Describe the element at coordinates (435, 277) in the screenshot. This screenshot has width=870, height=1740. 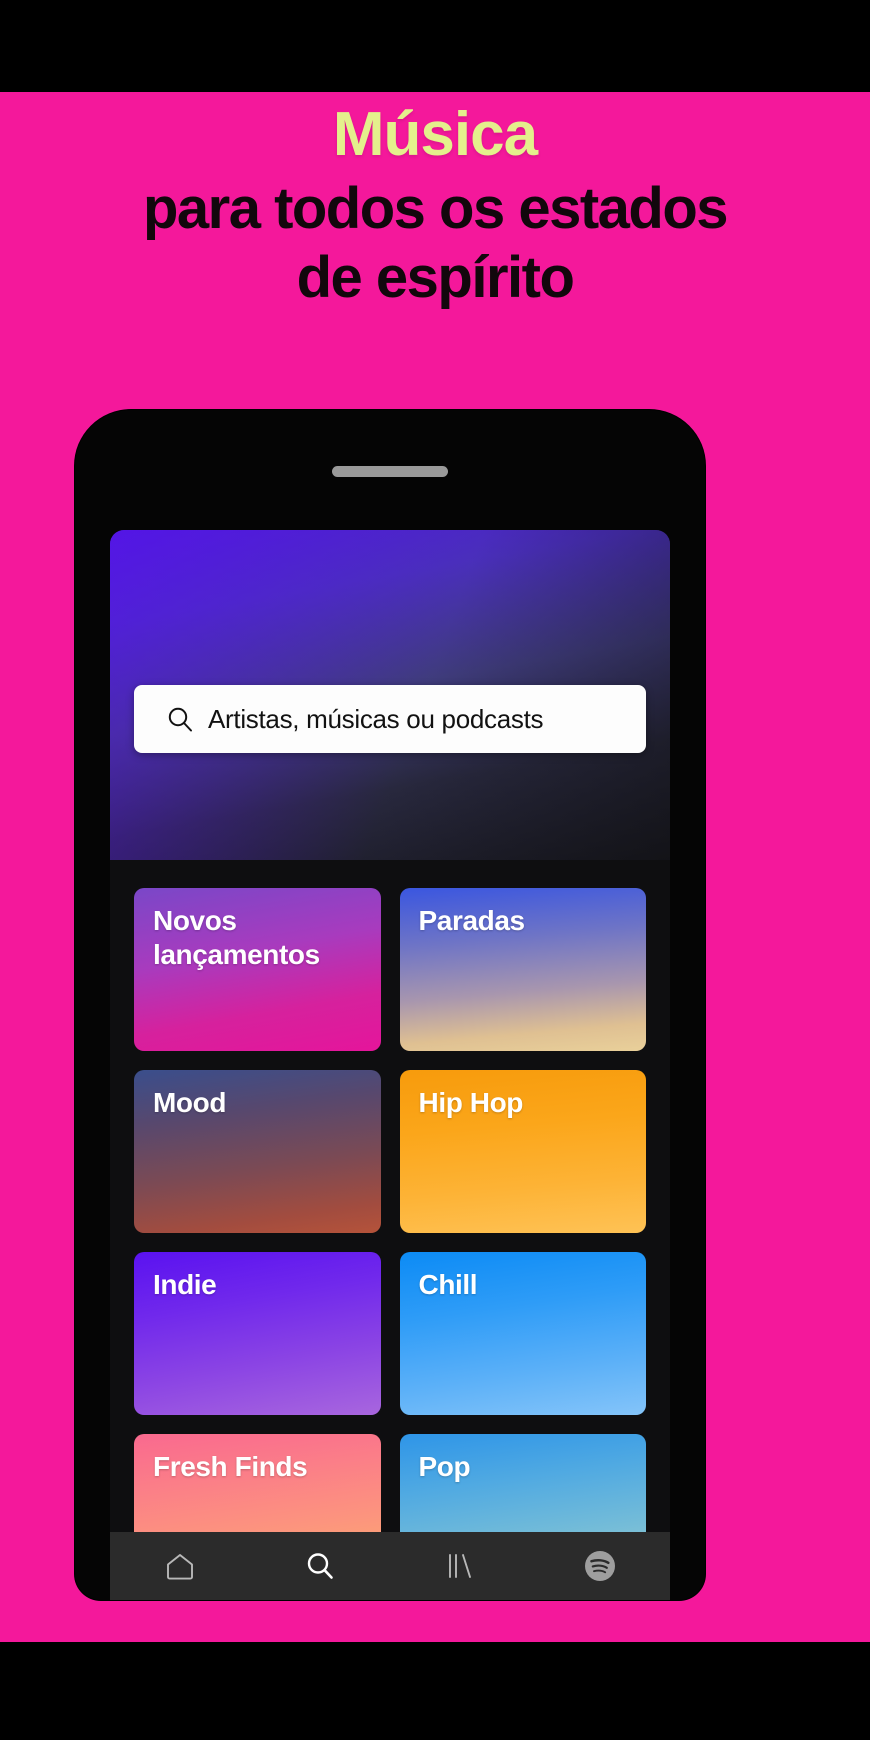
I see `headline-line-3: de espírito` at that location.